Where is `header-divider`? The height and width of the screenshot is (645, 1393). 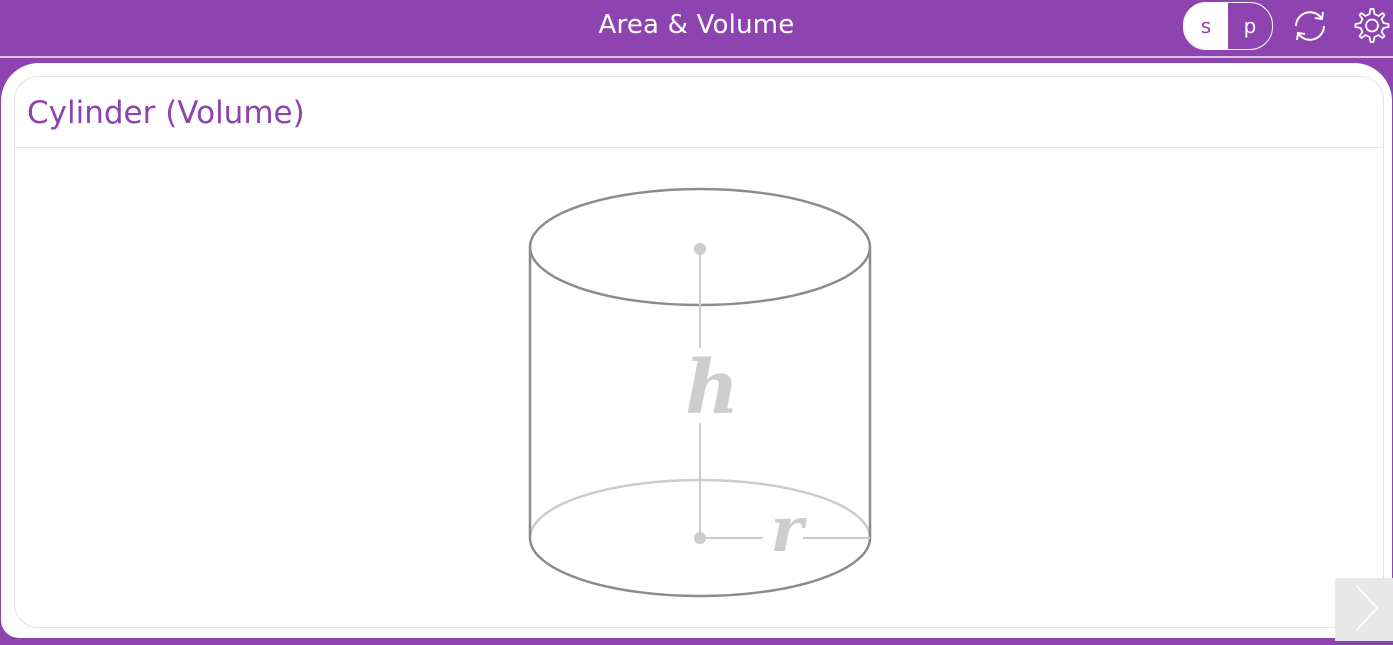
header-divider is located at coordinates (696, 57).